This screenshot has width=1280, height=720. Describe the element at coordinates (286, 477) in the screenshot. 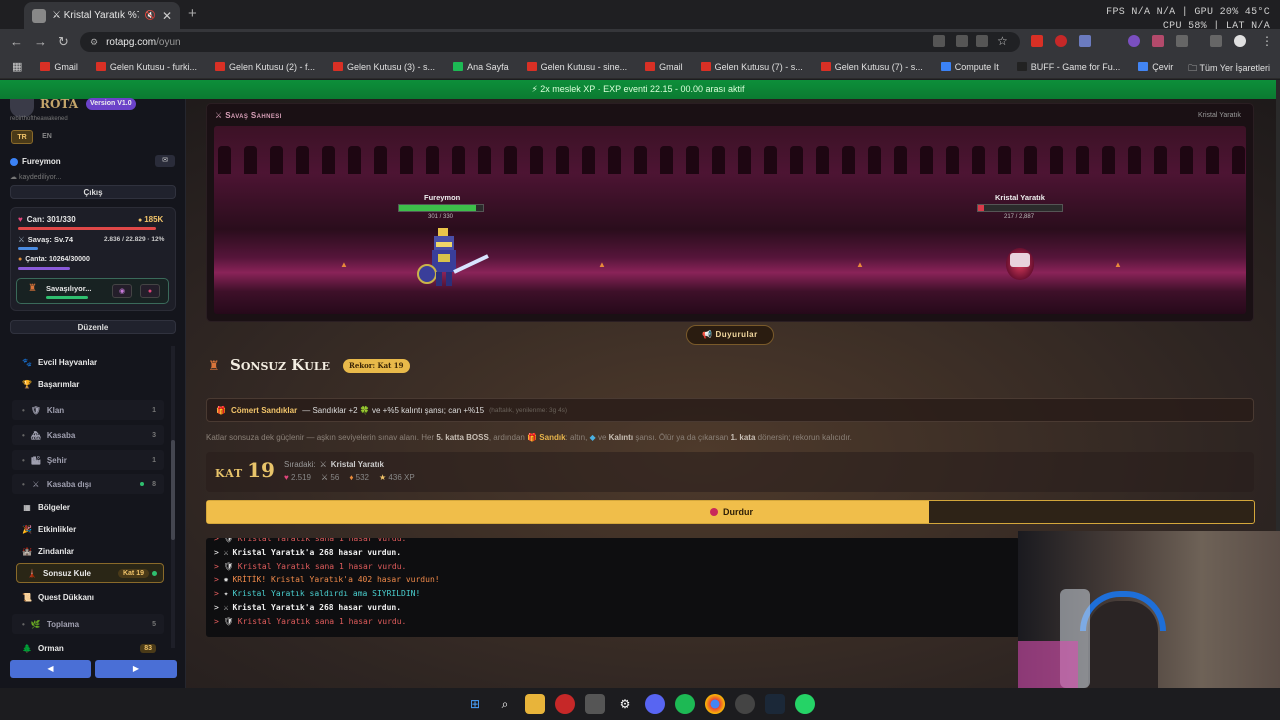

I see `heart-icon: ♥` at that location.